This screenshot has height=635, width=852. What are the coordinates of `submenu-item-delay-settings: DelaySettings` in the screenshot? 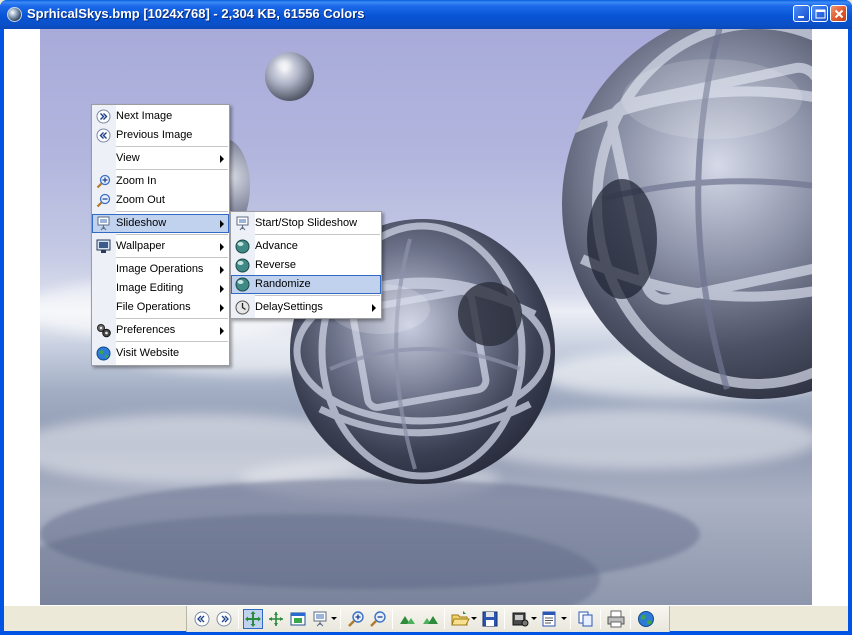 It's located at (306, 307).